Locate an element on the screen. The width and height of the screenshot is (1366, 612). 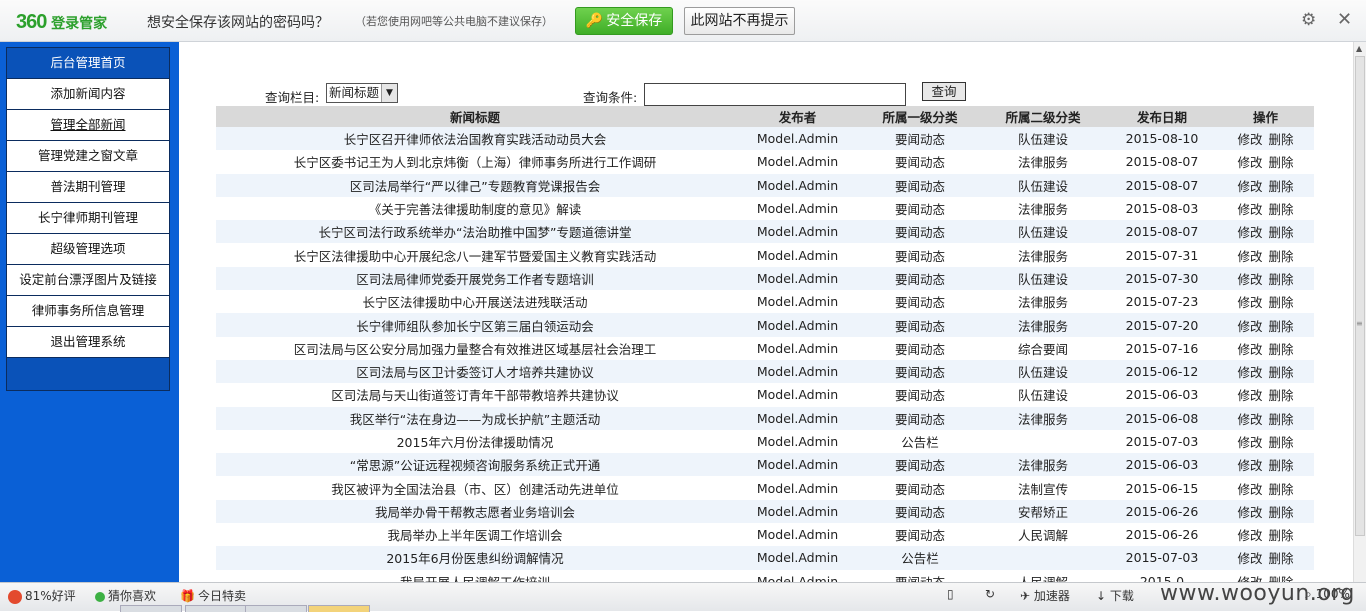
phone-icon: ▯ is located at coordinates (950, 594).